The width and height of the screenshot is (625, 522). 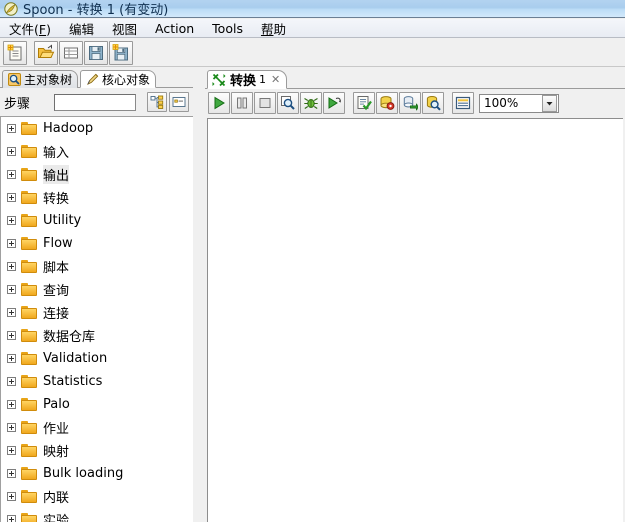 What do you see at coordinates (334, 103) in the screenshot?
I see `replay-button` at bounding box center [334, 103].